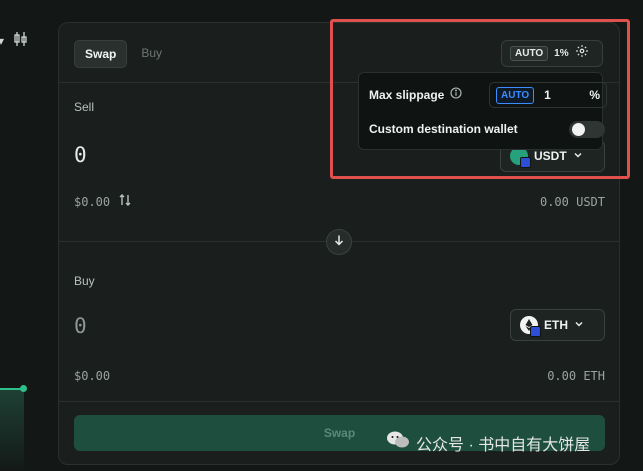  I want to click on sell-label: Sell, so click(84, 107).